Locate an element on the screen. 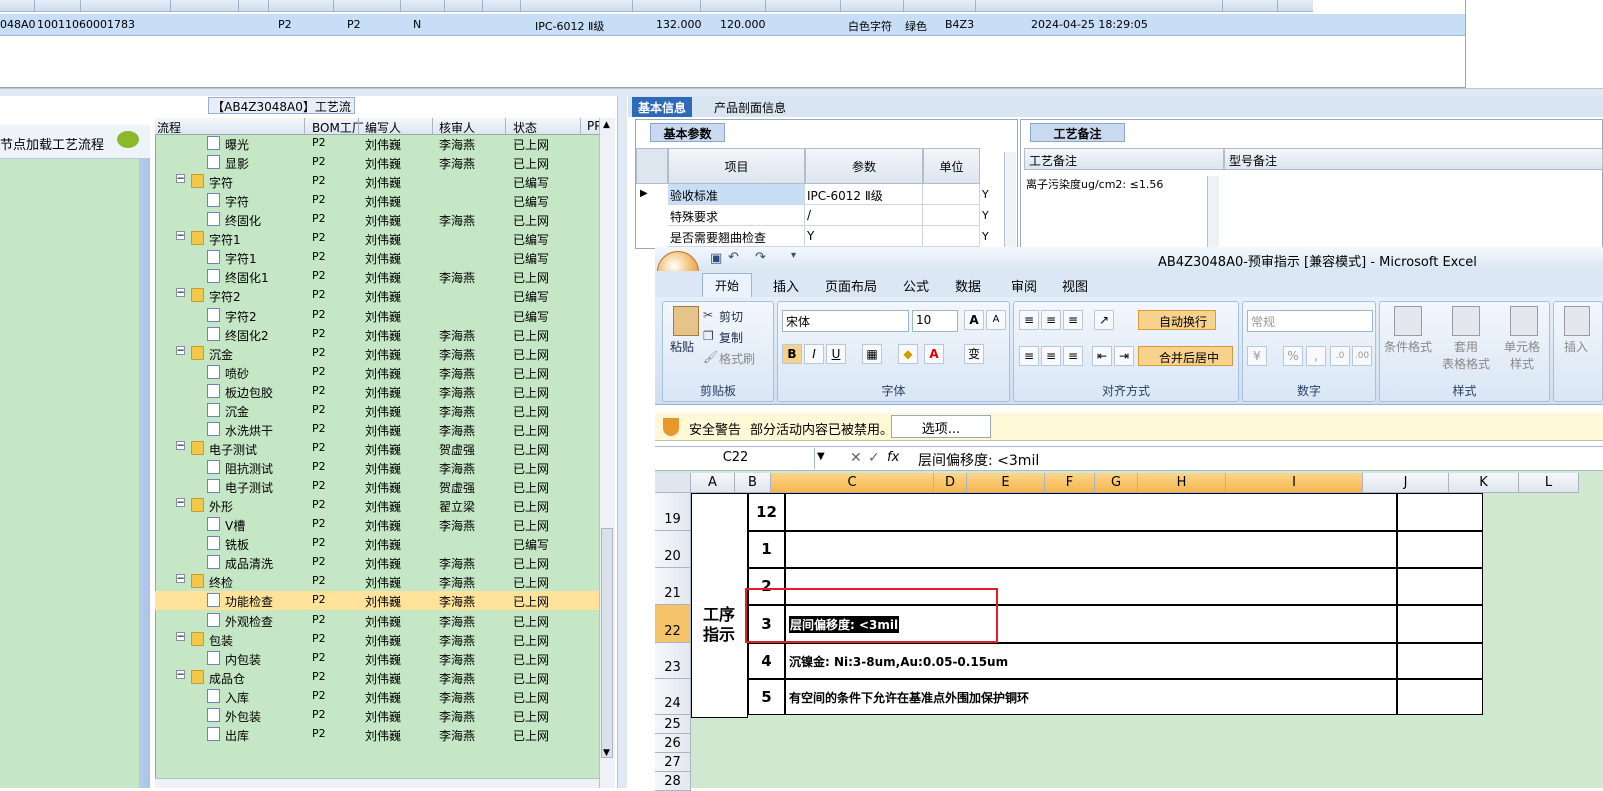  tree-row: 出库 P2 刘伟巍 李海燕 已上网 is located at coordinates (377, 734).